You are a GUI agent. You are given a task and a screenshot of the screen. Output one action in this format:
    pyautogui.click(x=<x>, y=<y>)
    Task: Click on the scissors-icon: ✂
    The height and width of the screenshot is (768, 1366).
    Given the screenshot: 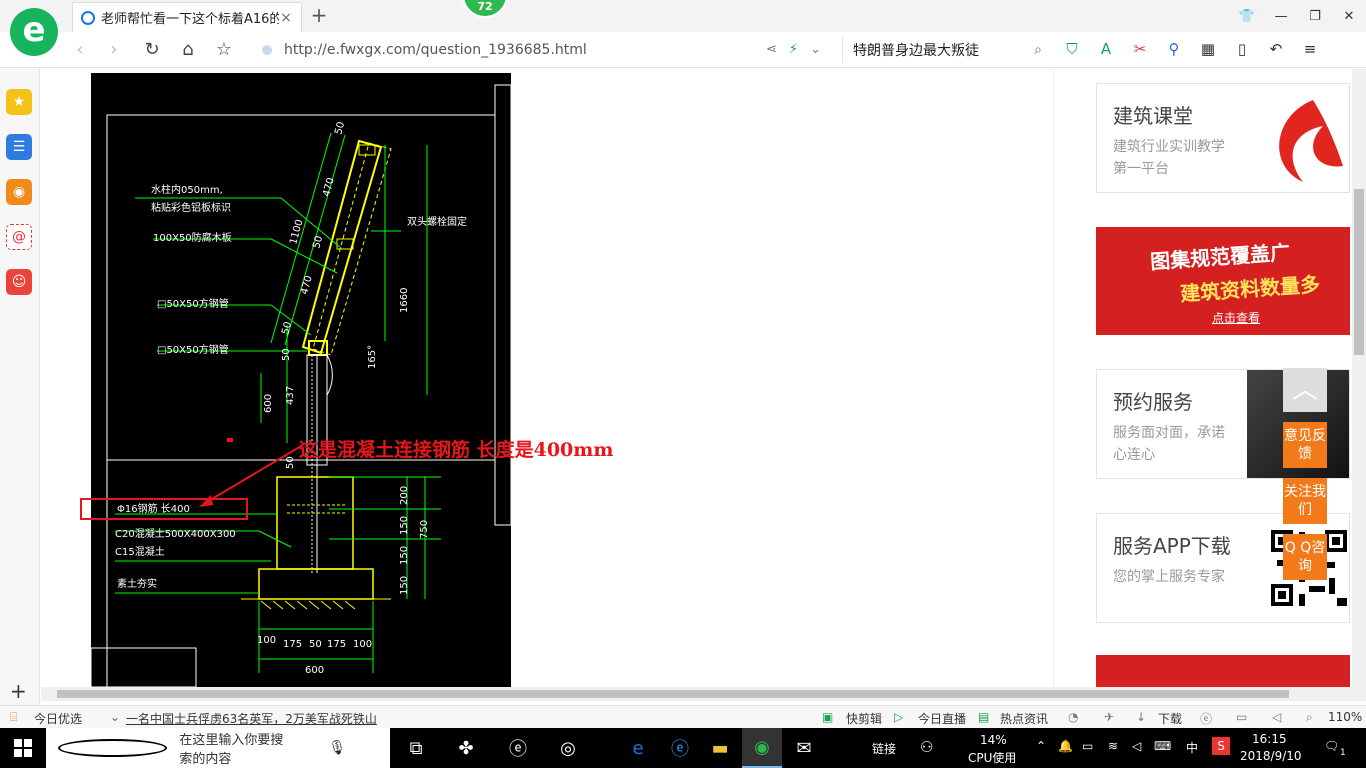 What is the action you would take?
    pyautogui.click(x=1140, y=49)
    